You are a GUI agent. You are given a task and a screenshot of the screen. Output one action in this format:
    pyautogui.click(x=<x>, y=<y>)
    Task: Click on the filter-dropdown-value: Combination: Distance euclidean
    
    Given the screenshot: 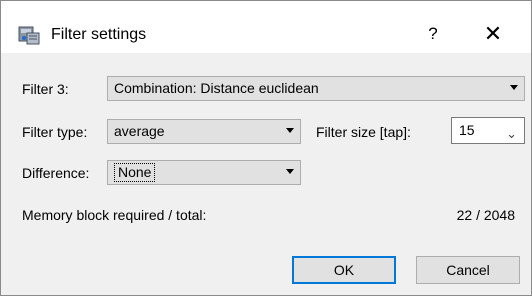 What is the action you would take?
    pyautogui.click(x=216, y=88)
    